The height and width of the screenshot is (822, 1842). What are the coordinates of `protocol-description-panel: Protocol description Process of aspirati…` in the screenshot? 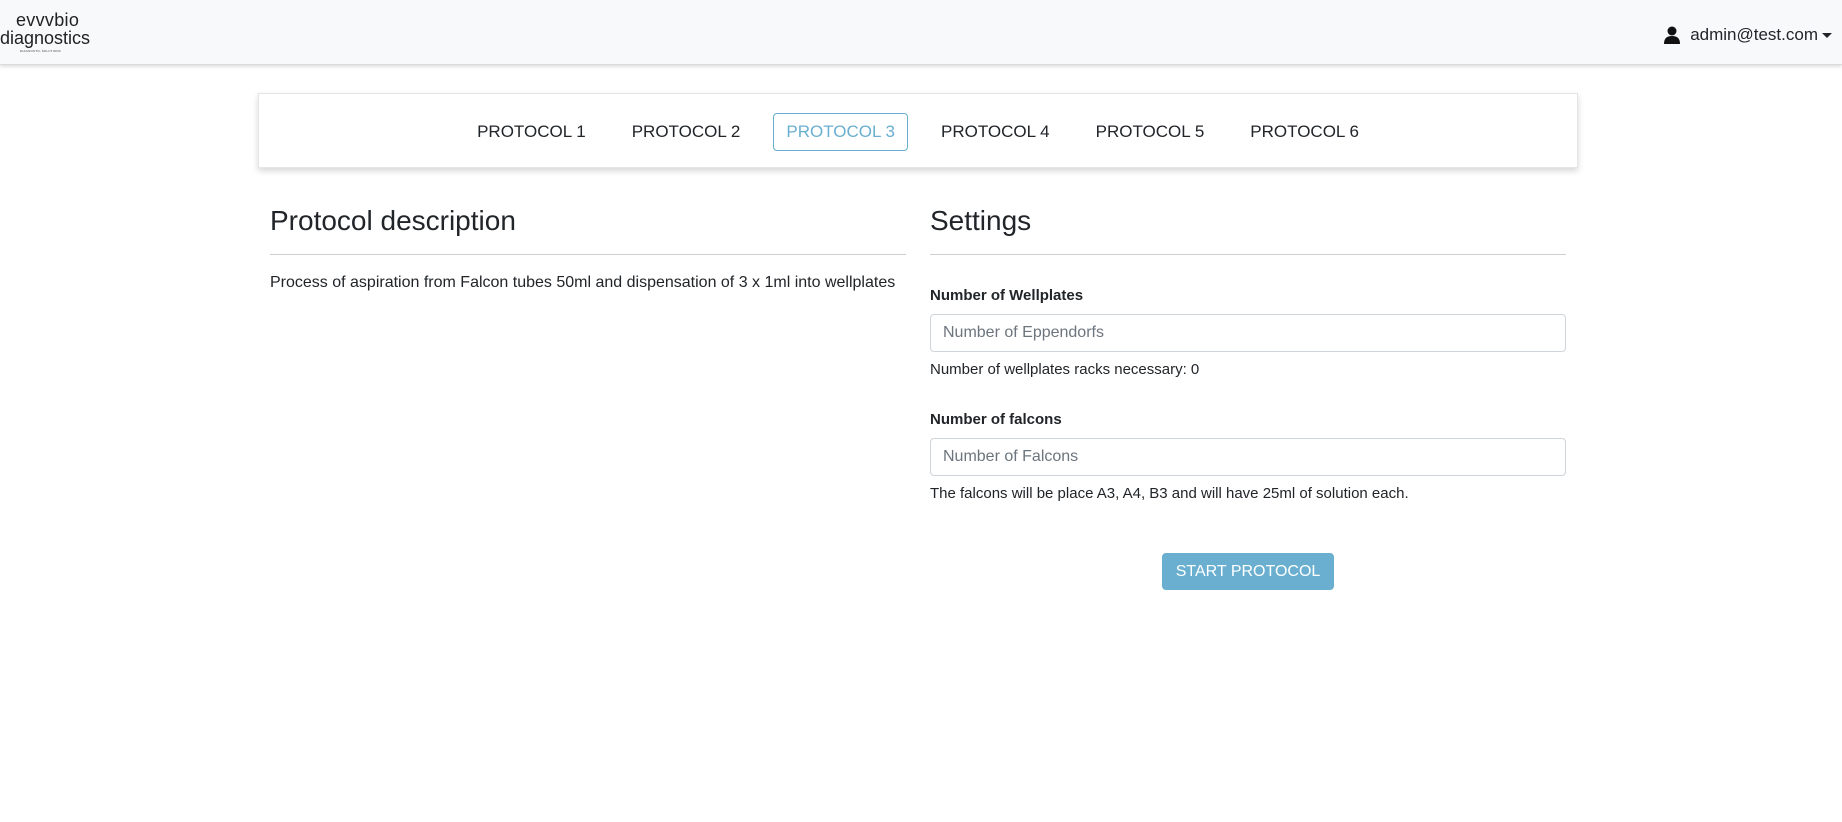 It's located at (588, 243).